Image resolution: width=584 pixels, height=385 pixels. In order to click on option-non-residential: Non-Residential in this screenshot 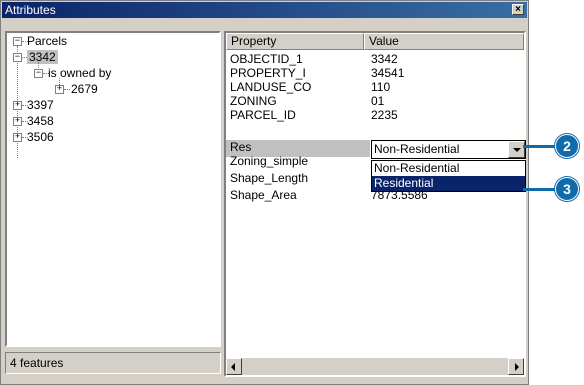, I will do `click(448, 168)`.